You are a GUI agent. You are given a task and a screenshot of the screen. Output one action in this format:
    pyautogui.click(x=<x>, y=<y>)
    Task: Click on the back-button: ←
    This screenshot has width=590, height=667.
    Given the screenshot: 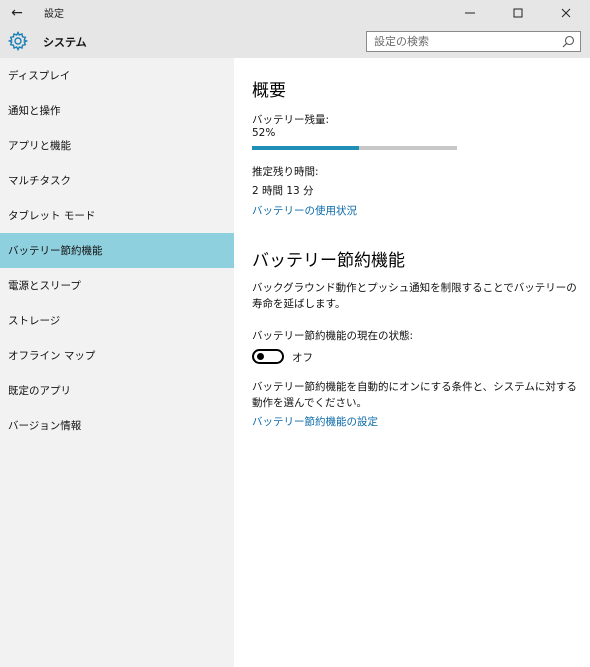 What is the action you would take?
    pyautogui.click(x=17, y=12)
    